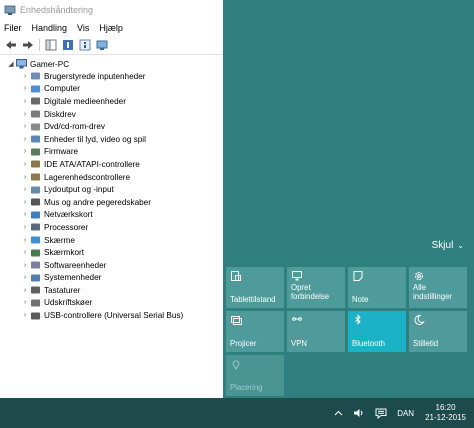 This screenshot has height=428, width=474. I want to click on tree-item-label: Lagerenhedscontrollere, so click(87, 177).